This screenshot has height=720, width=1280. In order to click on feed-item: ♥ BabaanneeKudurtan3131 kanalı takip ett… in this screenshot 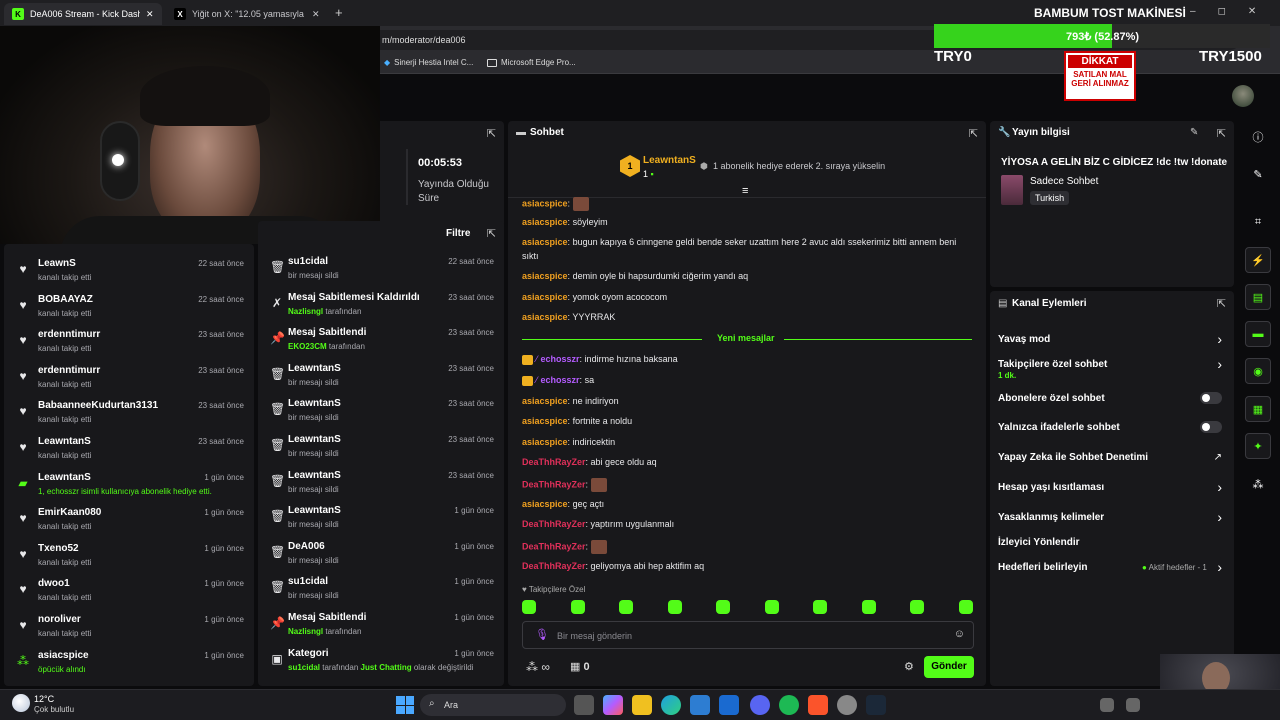, I will do `click(129, 416)`.